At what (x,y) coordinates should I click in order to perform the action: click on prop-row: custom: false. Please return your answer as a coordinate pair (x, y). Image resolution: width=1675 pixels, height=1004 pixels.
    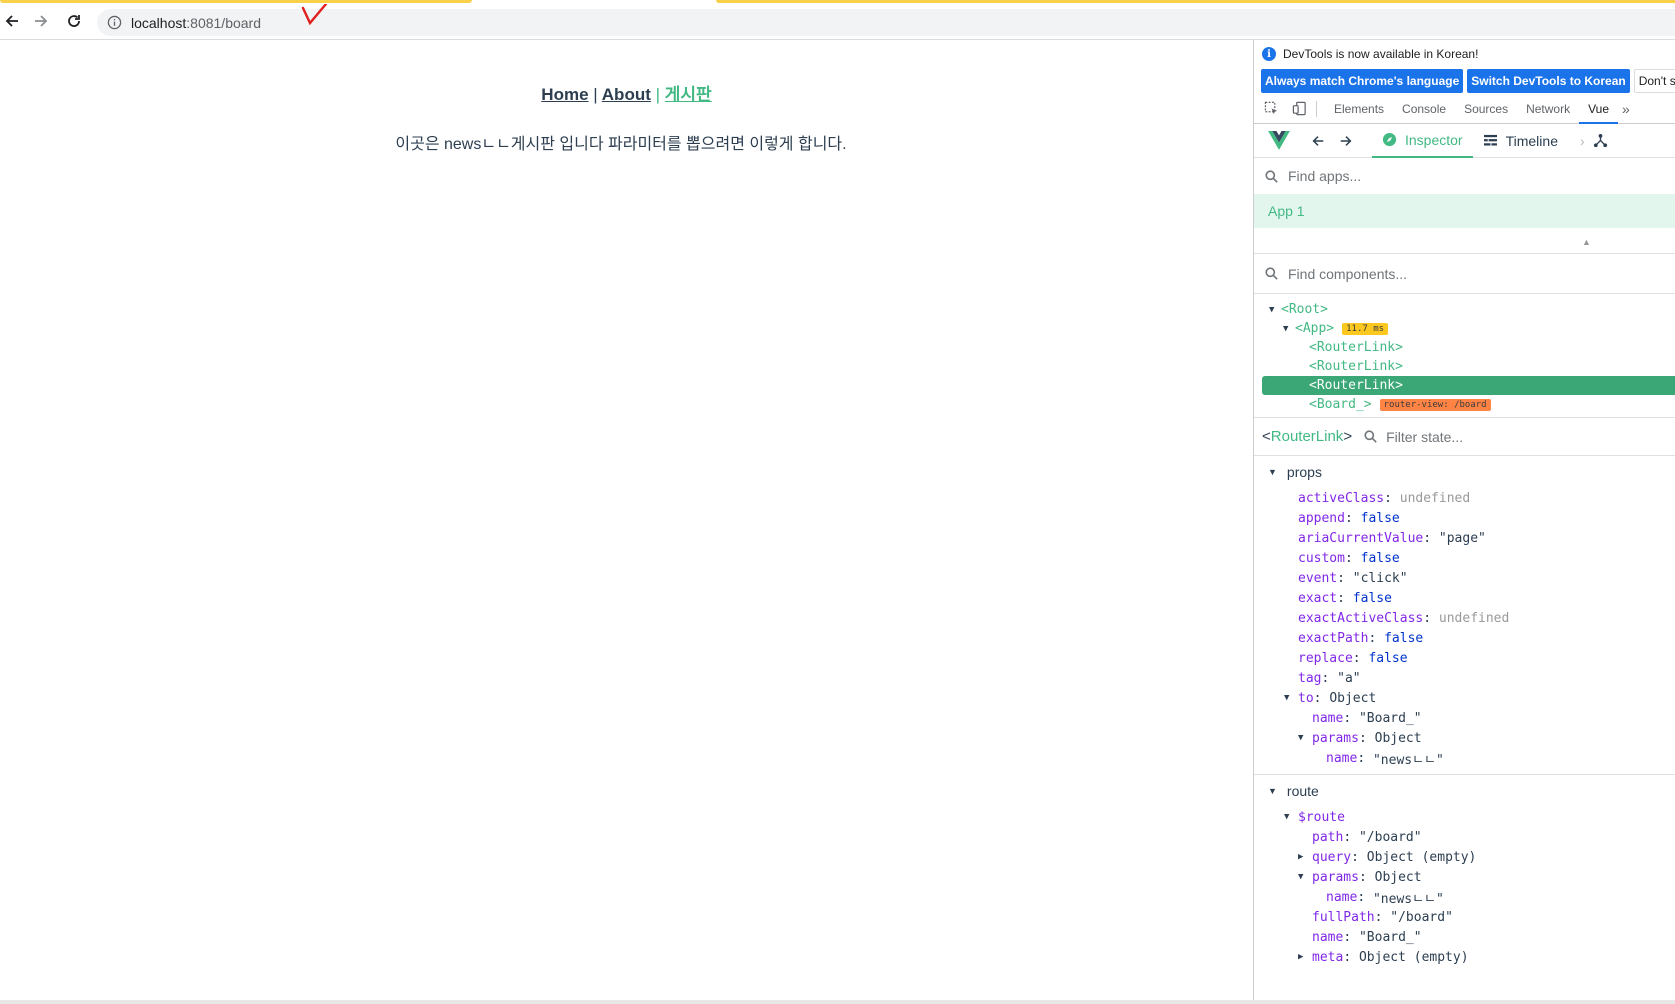
    Looking at the image, I should click on (1464, 558).